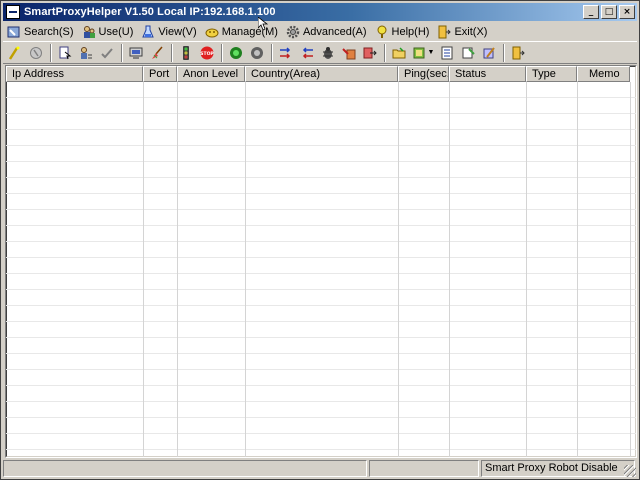 The width and height of the screenshot is (640, 480). I want to click on toolbar-button-wand, so click(15, 53).